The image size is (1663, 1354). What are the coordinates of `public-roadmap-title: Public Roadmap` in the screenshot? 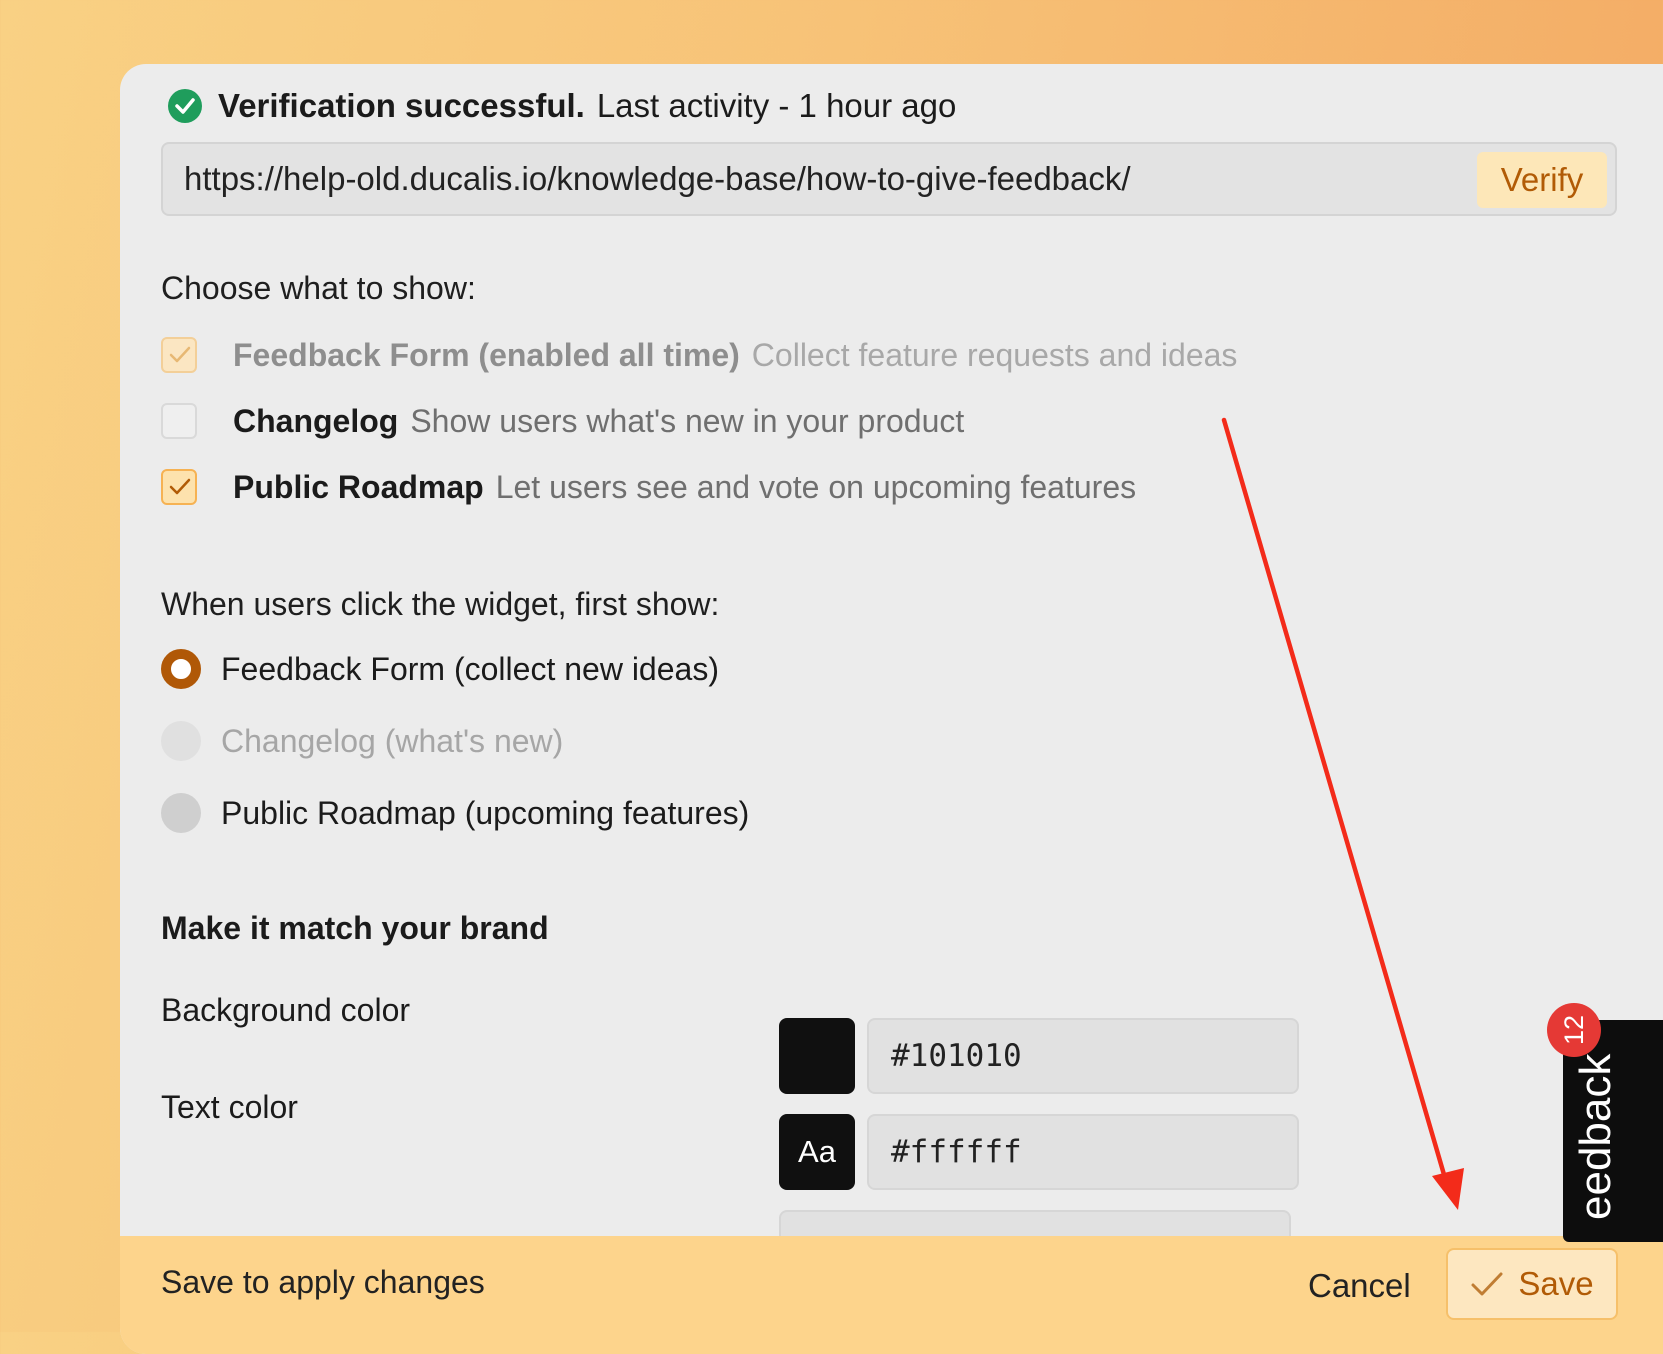 It's located at (358, 486).